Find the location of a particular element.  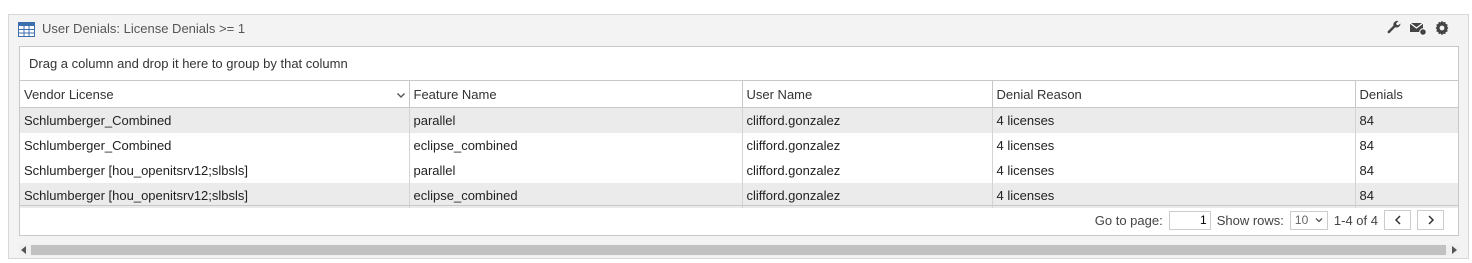

horizontal-scrollbar is located at coordinates (739, 250).